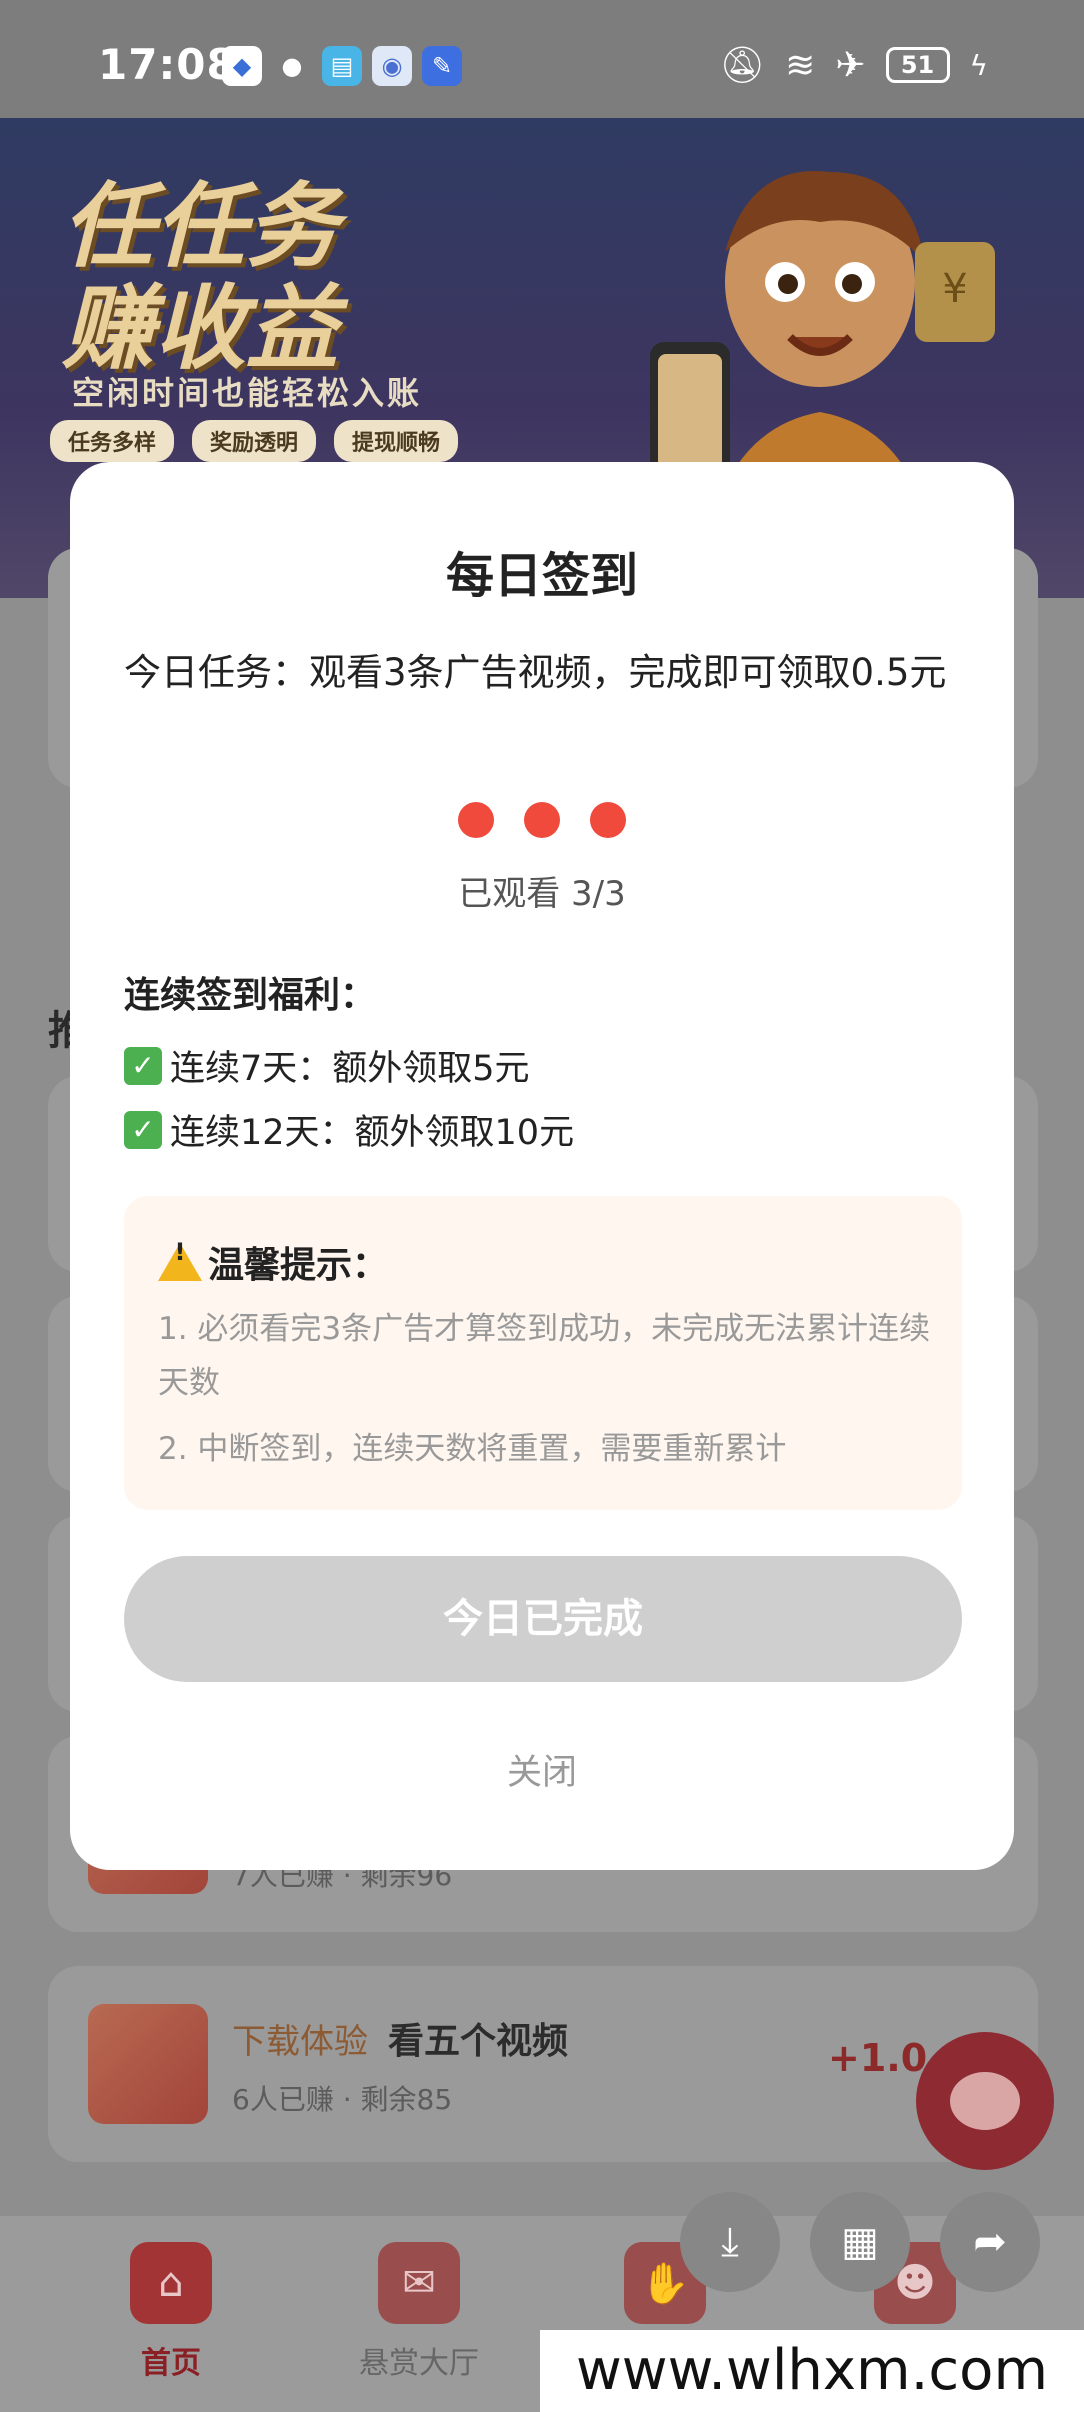 This screenshot has width=1084, height=2412. I want to click on nav-item-reward-hall: ✉ 悬赏大厅, so click(419, 2312).